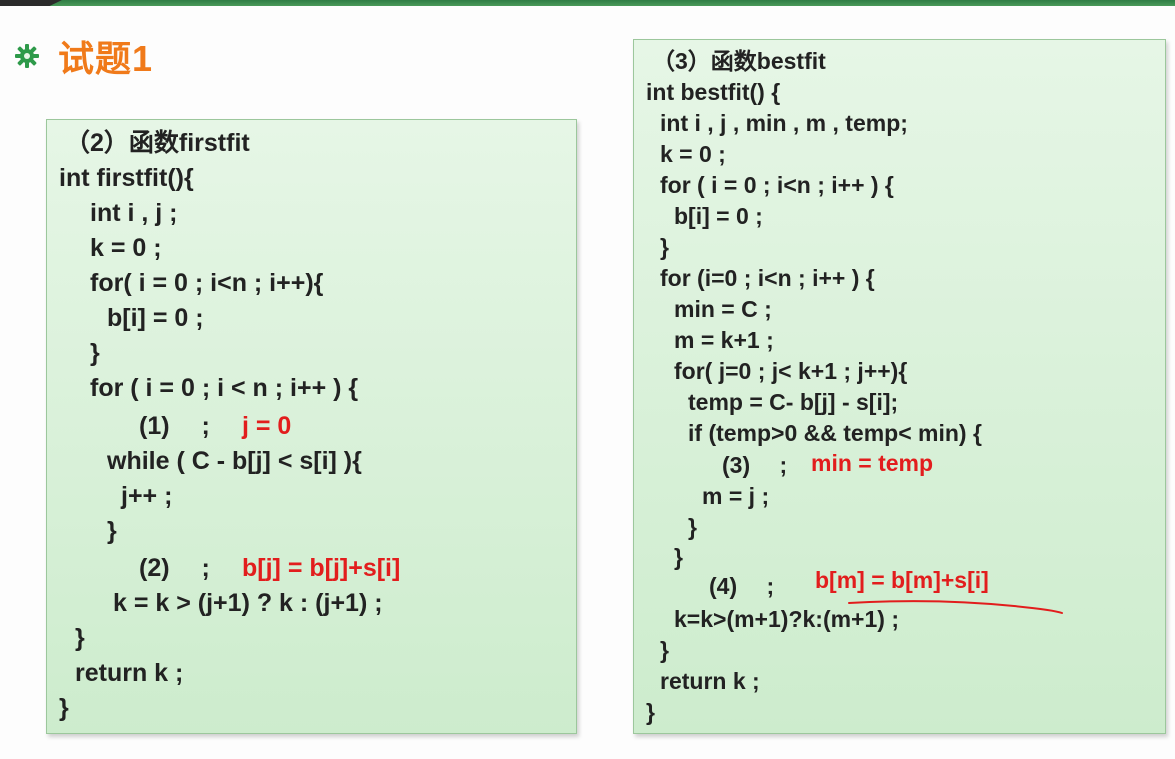  I want to click on answer-1: j = 0, so click(267, 426).